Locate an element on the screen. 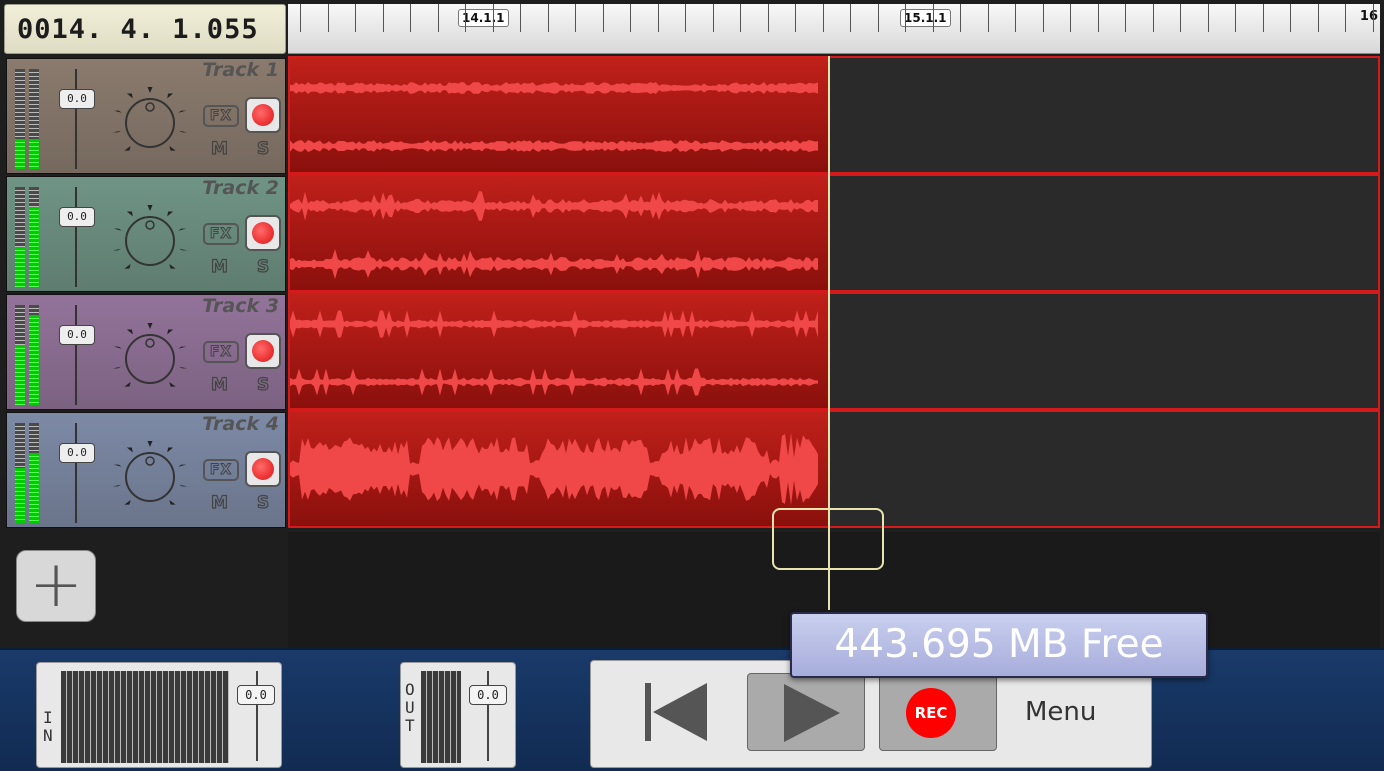 Image resolution: width=1384 pixels, height=771 pixels. playhead-handle is located at coordinates (828, 539).